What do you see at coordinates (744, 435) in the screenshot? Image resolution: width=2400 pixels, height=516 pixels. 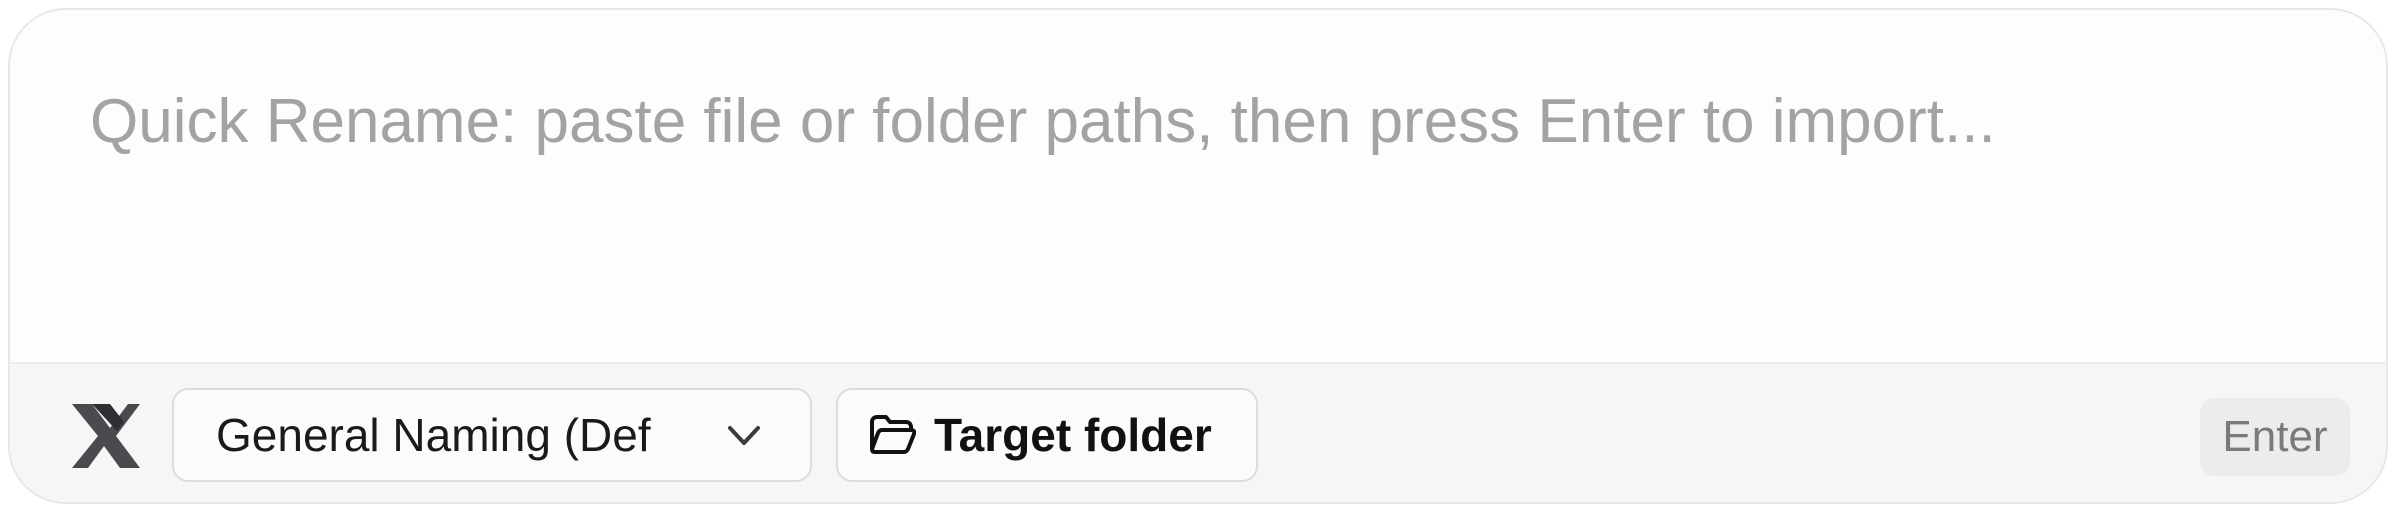 I see `chevron-down-icon` at bounding box center [744, 435].